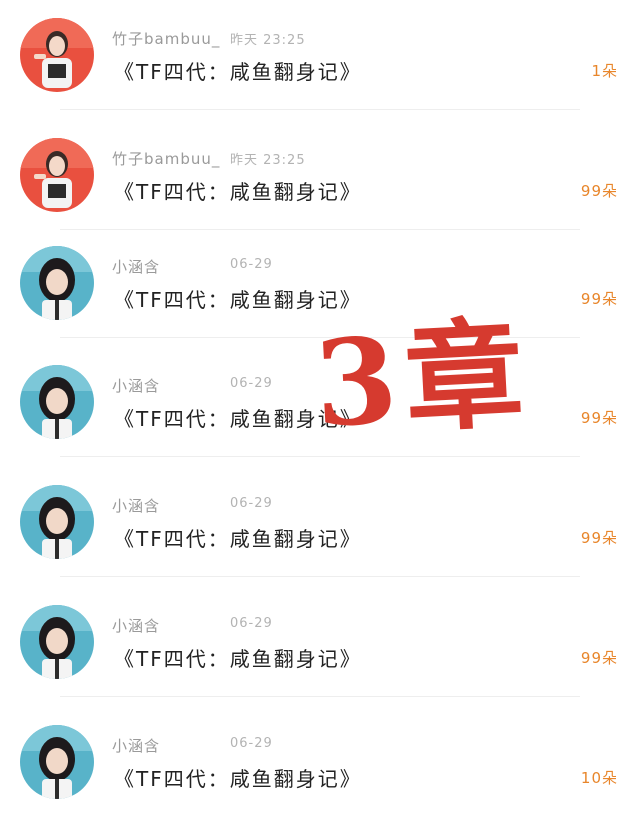  What do you see at coordinates (320, 175) in the screenshot?
I see `list-item: 竹子bambuu_ 昨天 23:25 《TF四代：咸鱼翻身记》 99朵` at bounding box center [320, 175].